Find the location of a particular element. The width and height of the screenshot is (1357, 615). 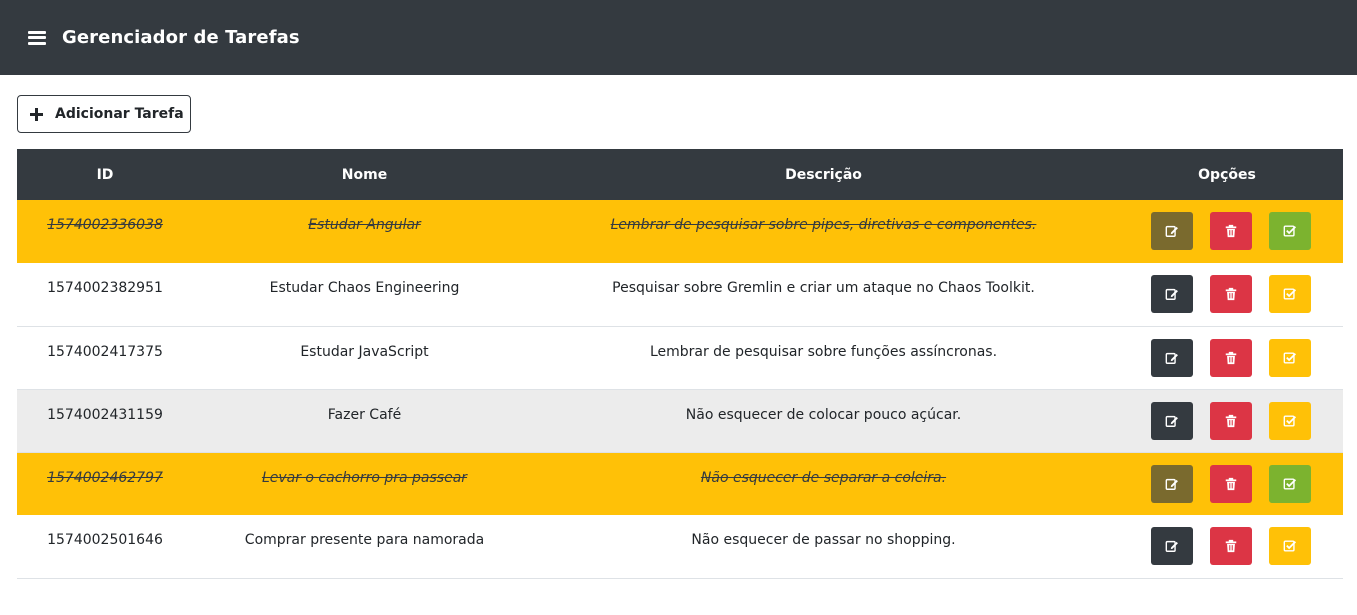

task-id: 1574002417375 is located at coordinates (105, 351).